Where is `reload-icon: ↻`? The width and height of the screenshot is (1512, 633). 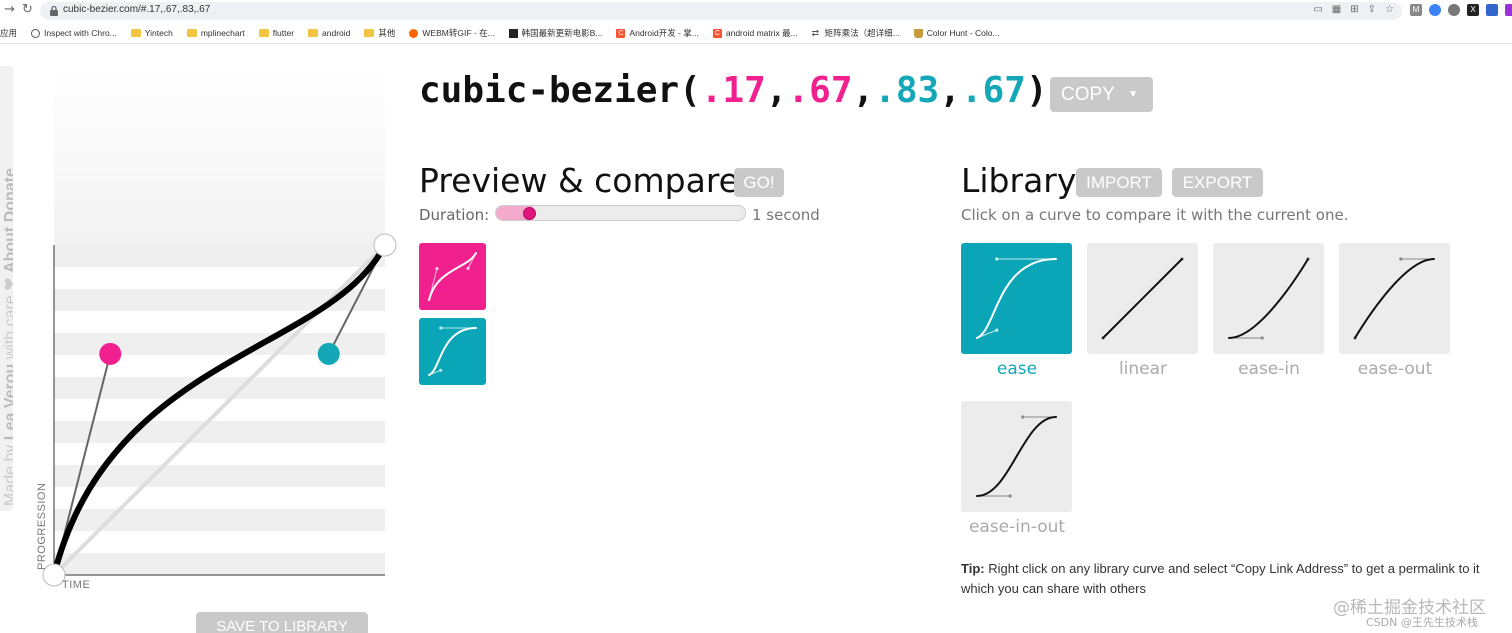 reload-icon: ↻ is located at coordinates (27, 9).